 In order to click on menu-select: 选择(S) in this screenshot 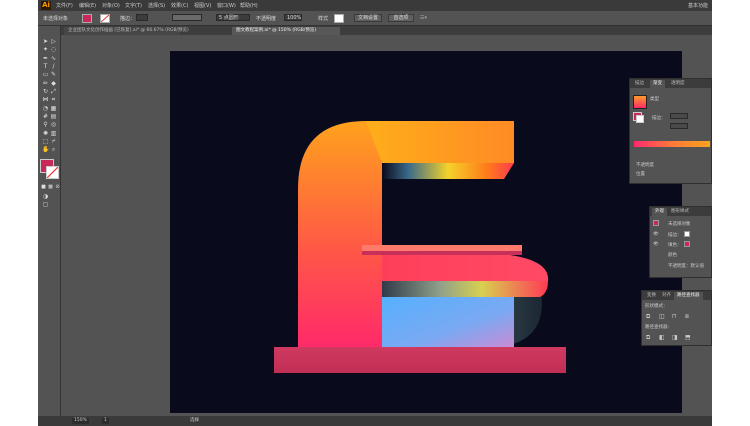, I will do `click(156, 5)`.